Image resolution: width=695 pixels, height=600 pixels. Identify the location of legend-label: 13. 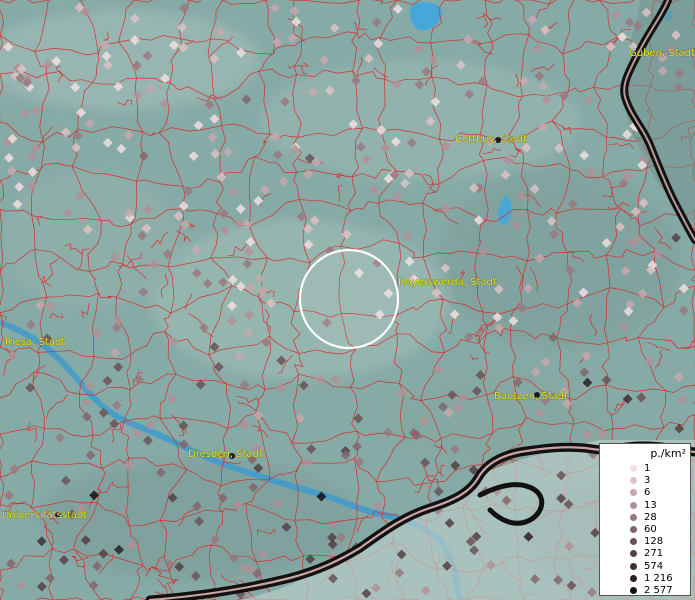
(650, 505).